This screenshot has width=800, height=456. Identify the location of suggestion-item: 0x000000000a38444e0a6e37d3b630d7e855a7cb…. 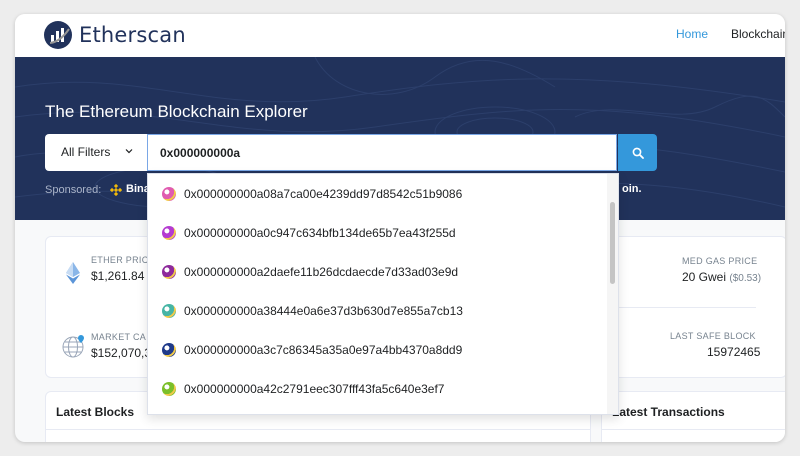
(377, 310).